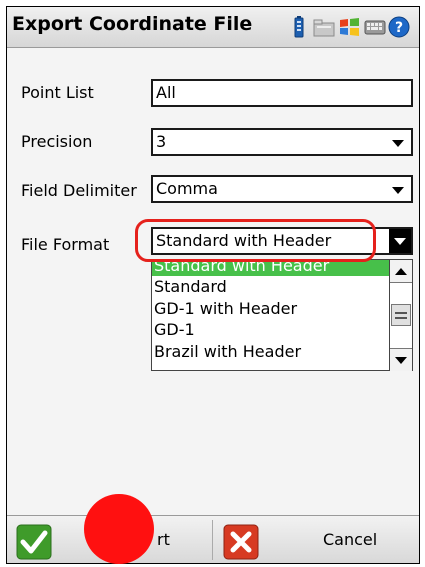  Describe the element at coordinates (79, 190) in the screenshot. I see `field-delimiter-label: Field Delimiter` at that location.